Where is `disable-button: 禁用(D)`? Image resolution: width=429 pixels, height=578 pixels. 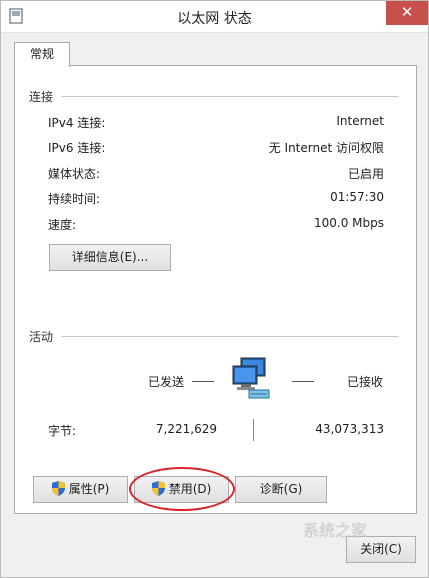 disable-button: 禁用(D) is located at coordinates (181, 489).